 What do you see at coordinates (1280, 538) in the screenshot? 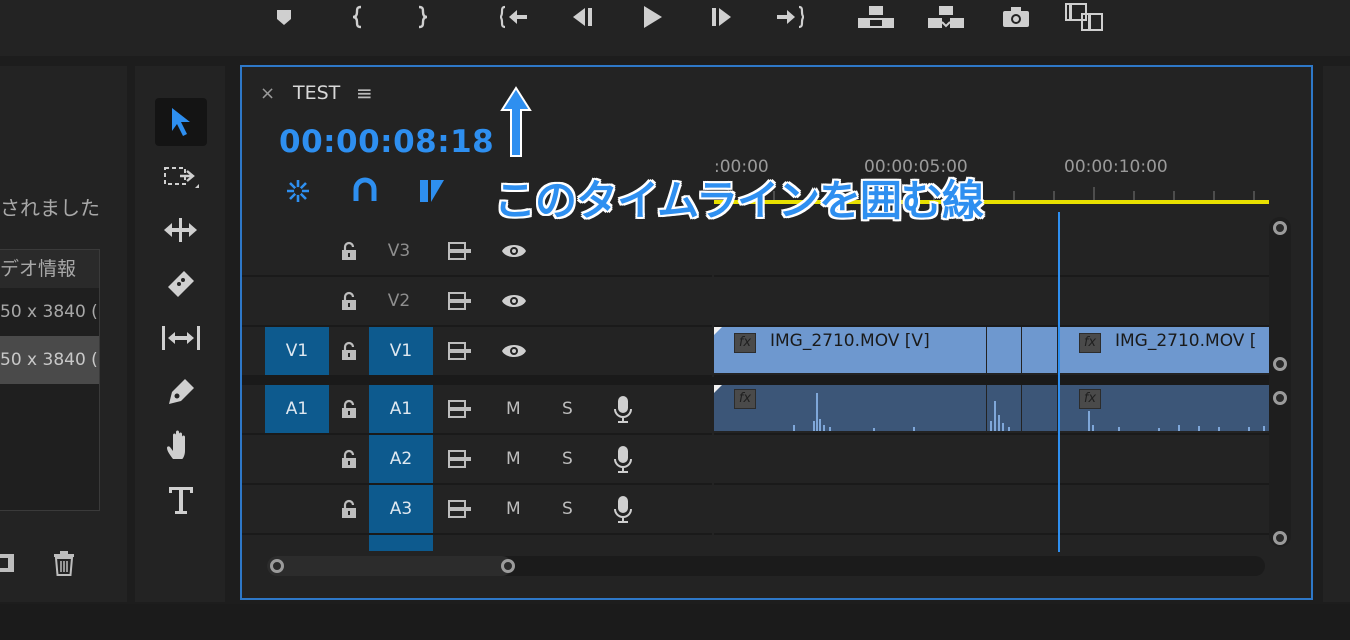
I see `scroll-handle-bottom` at bounding box center [1280, 538].